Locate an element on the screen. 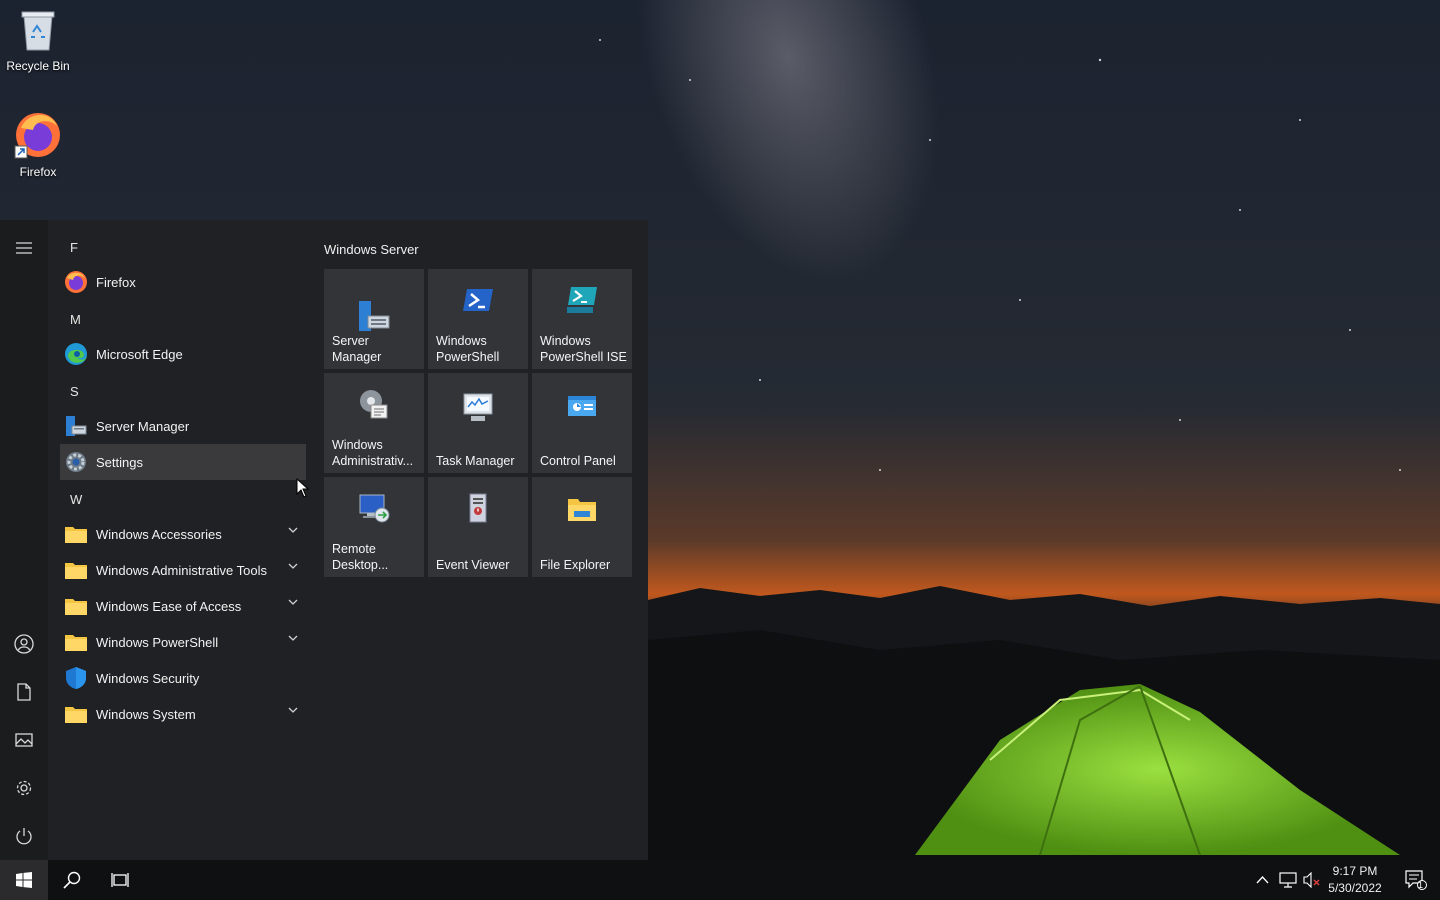 The width and height of the screenshot is (1440, 900). clock-time: 9:17 PM is located at coordinates (1355, 871).